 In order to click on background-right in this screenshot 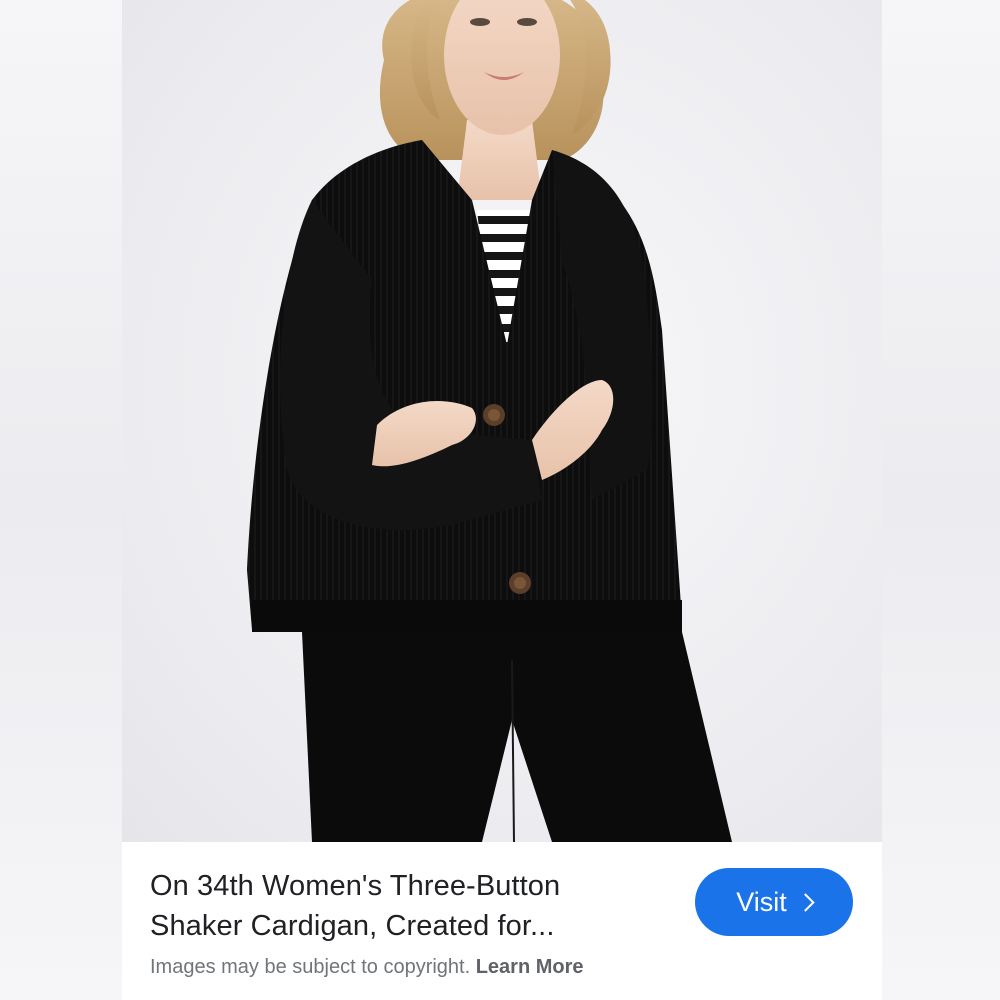, I will do `click(941, 500)`.